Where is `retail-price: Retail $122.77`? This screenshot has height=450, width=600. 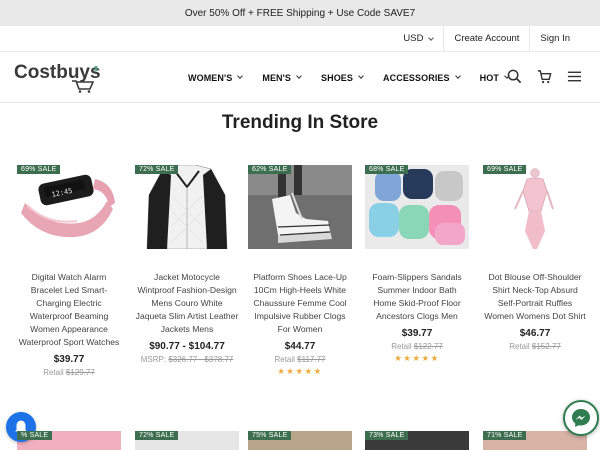
retail-price: Retail $122.77 is located at coordinates (417, 346).